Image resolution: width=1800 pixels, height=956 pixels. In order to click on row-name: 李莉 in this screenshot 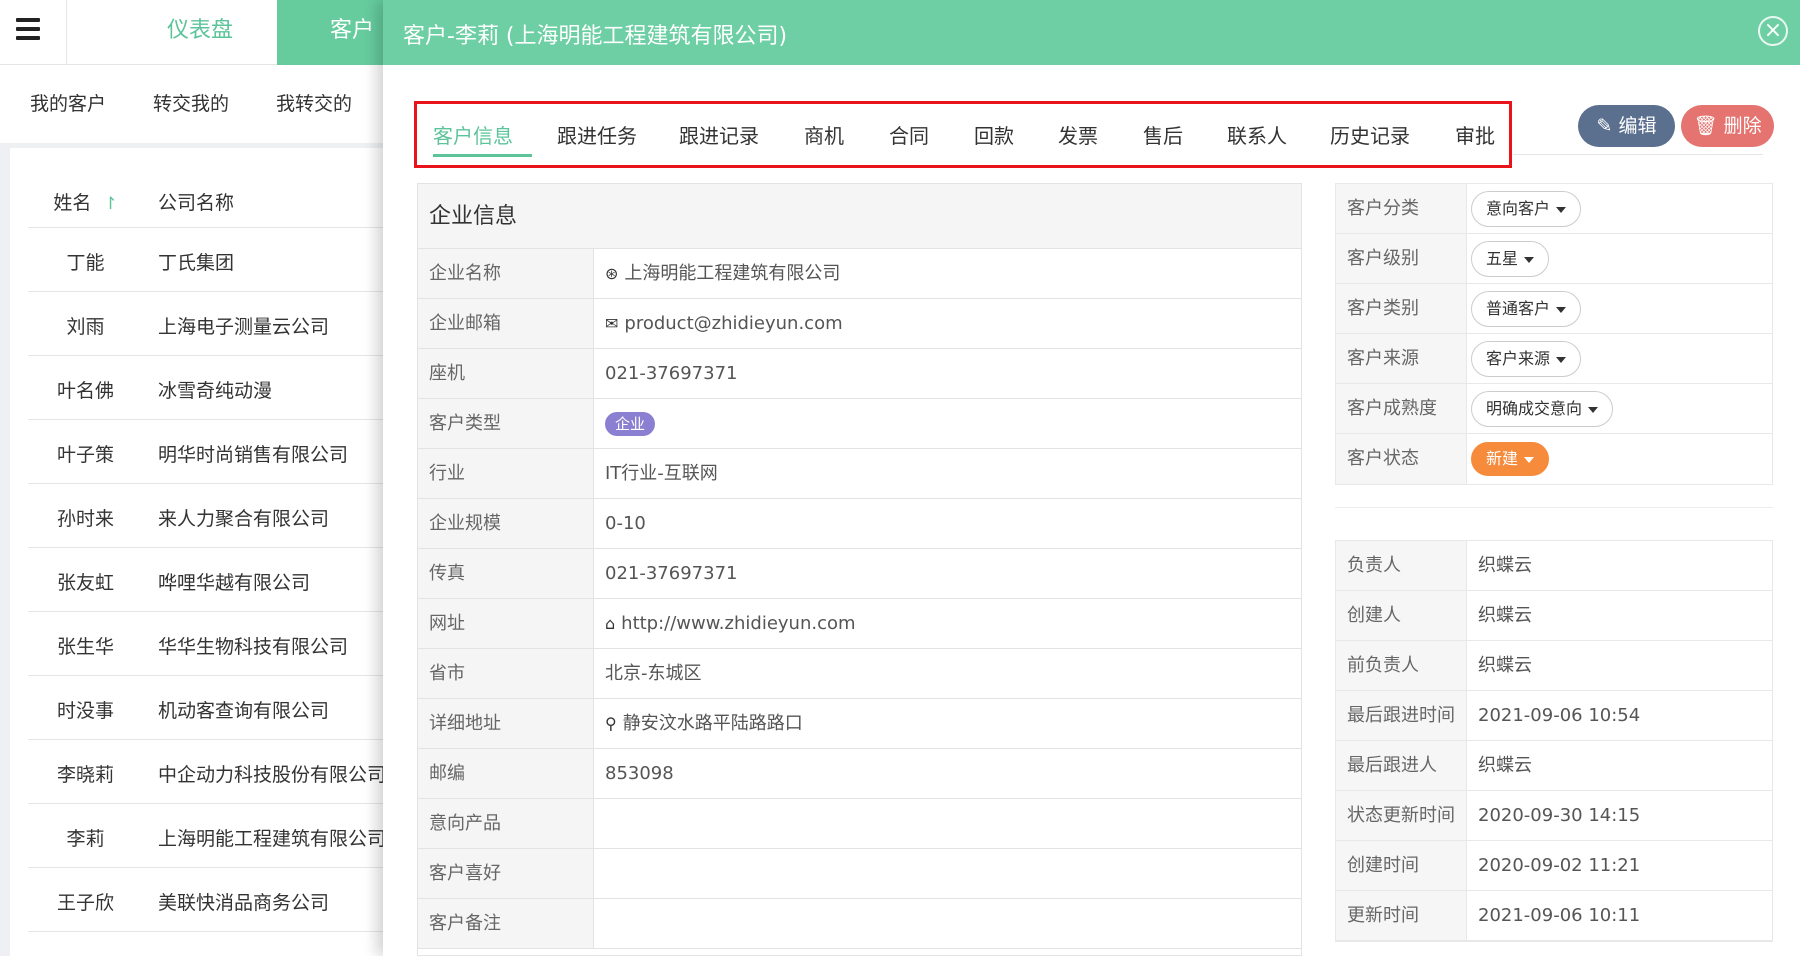, I will do `click(85, 839)`.